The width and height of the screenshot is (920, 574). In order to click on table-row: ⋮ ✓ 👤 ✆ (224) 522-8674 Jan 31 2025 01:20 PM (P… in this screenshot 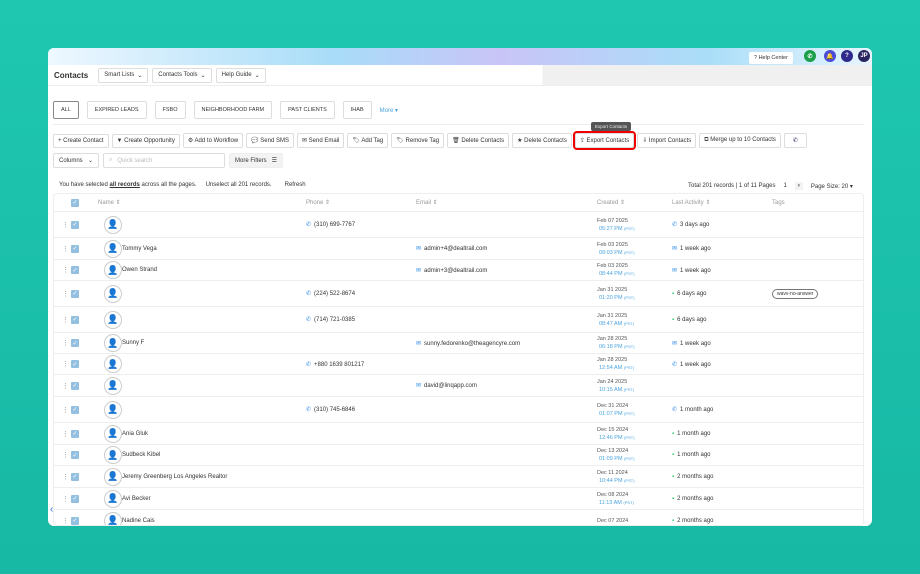, I will do `click(458, 294)`.